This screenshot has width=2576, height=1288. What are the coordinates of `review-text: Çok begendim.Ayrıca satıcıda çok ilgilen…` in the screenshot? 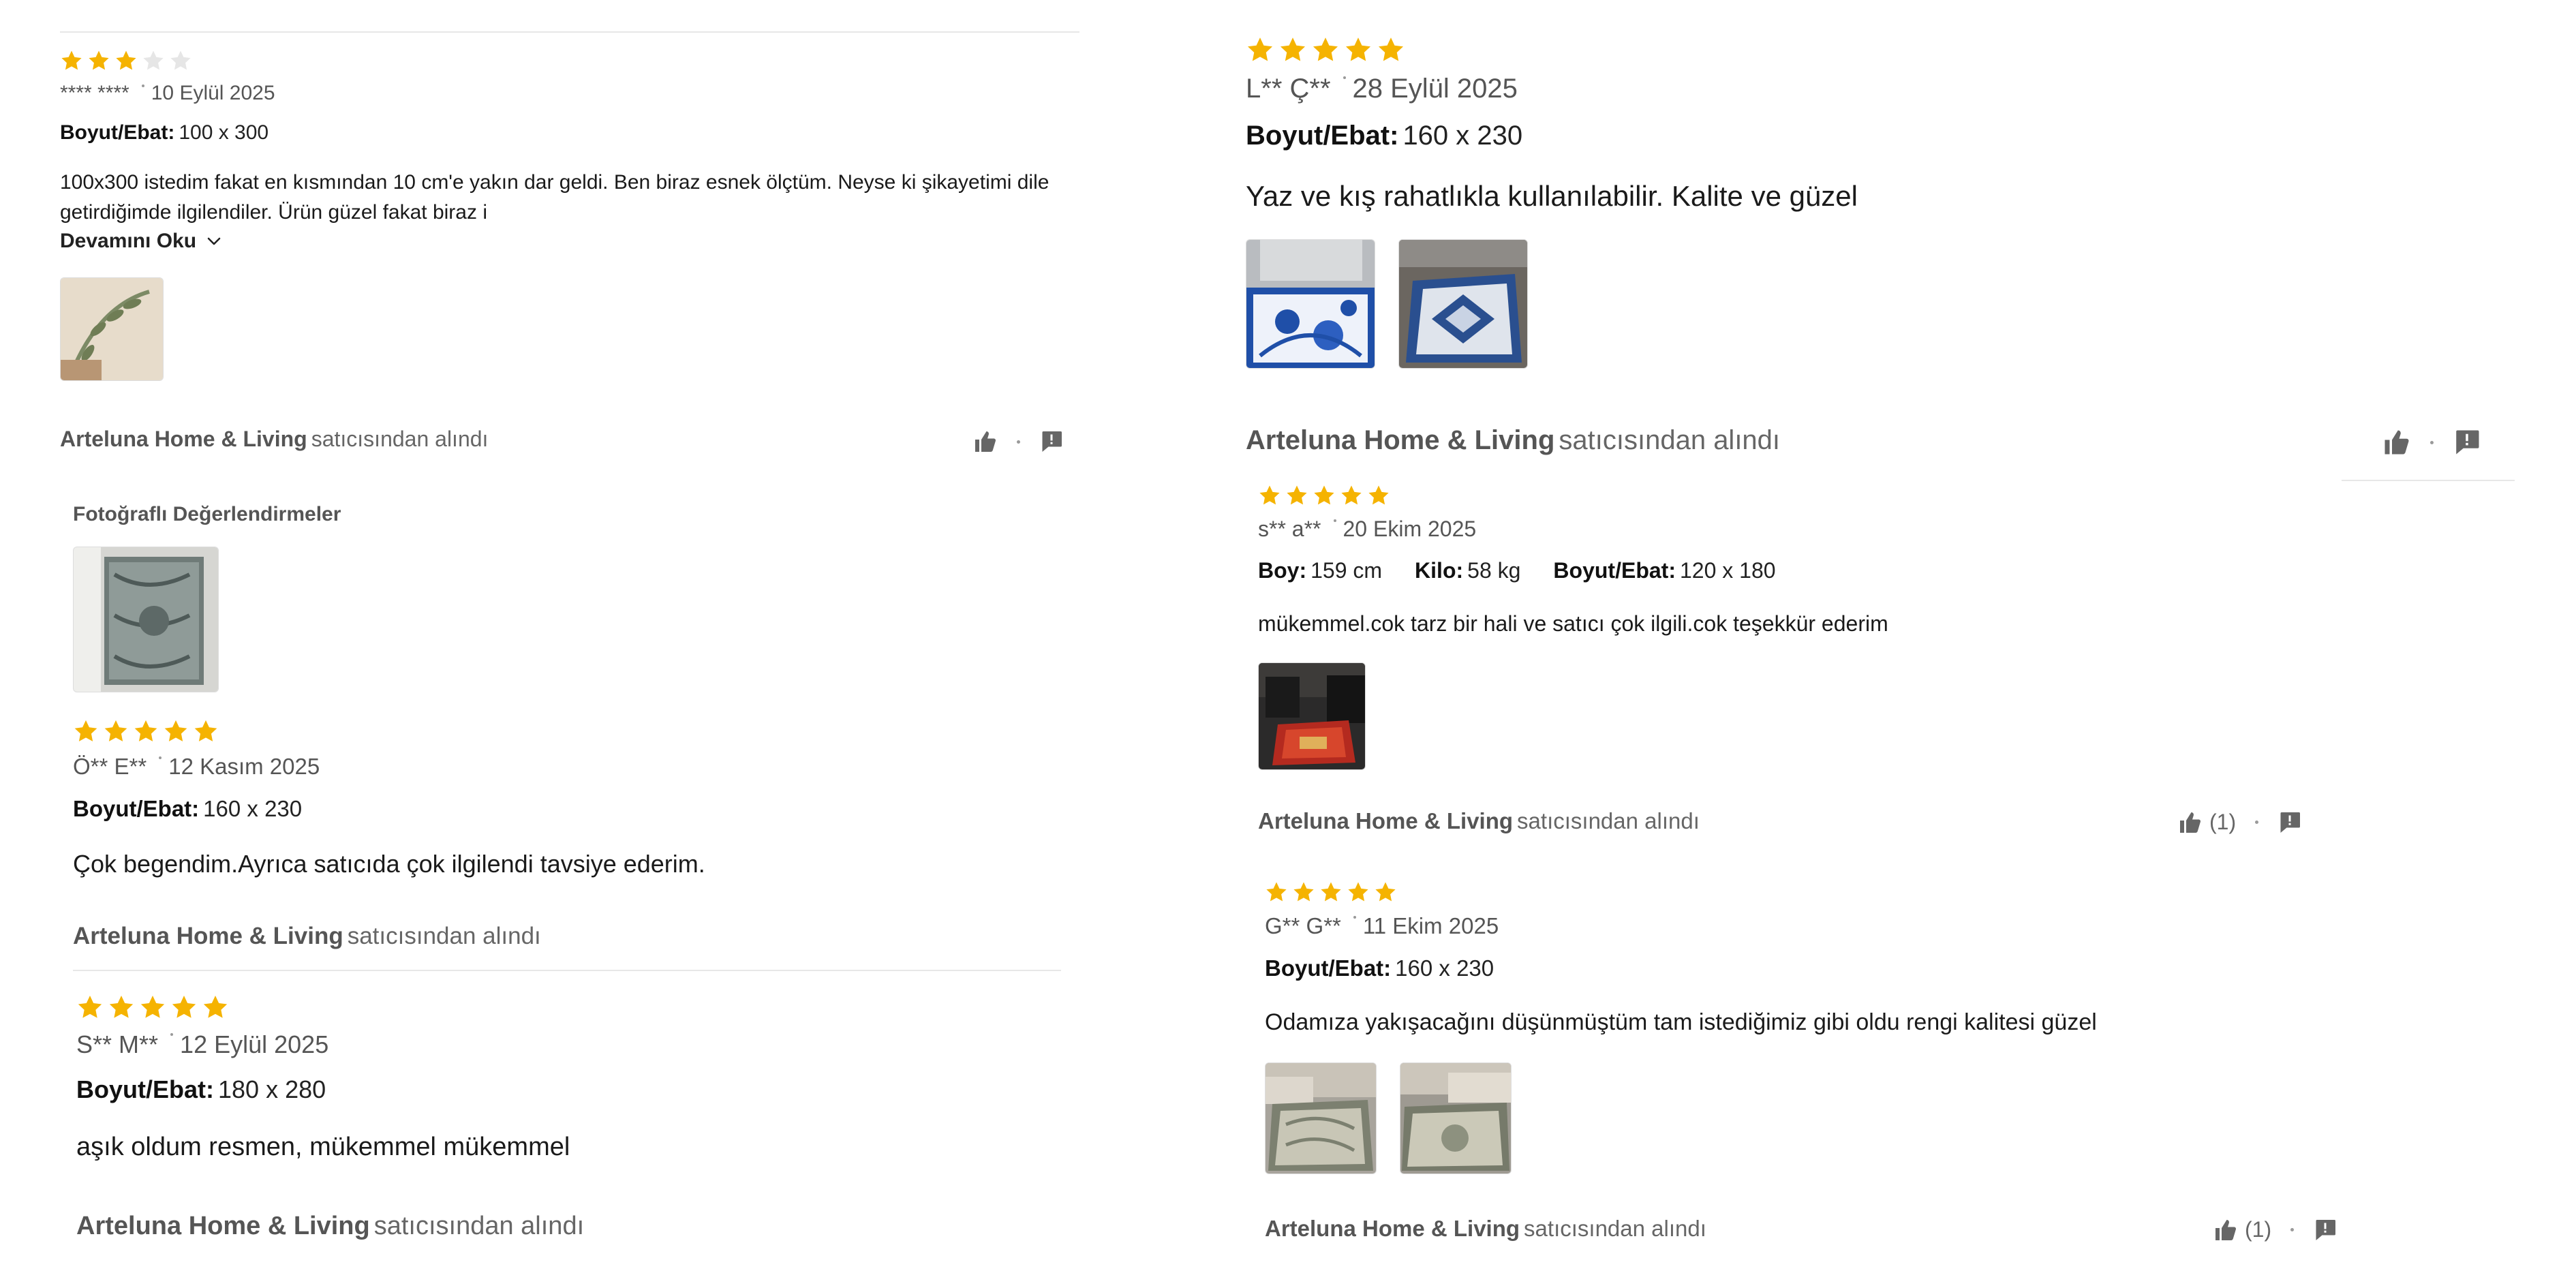 It's located at (389, 864).